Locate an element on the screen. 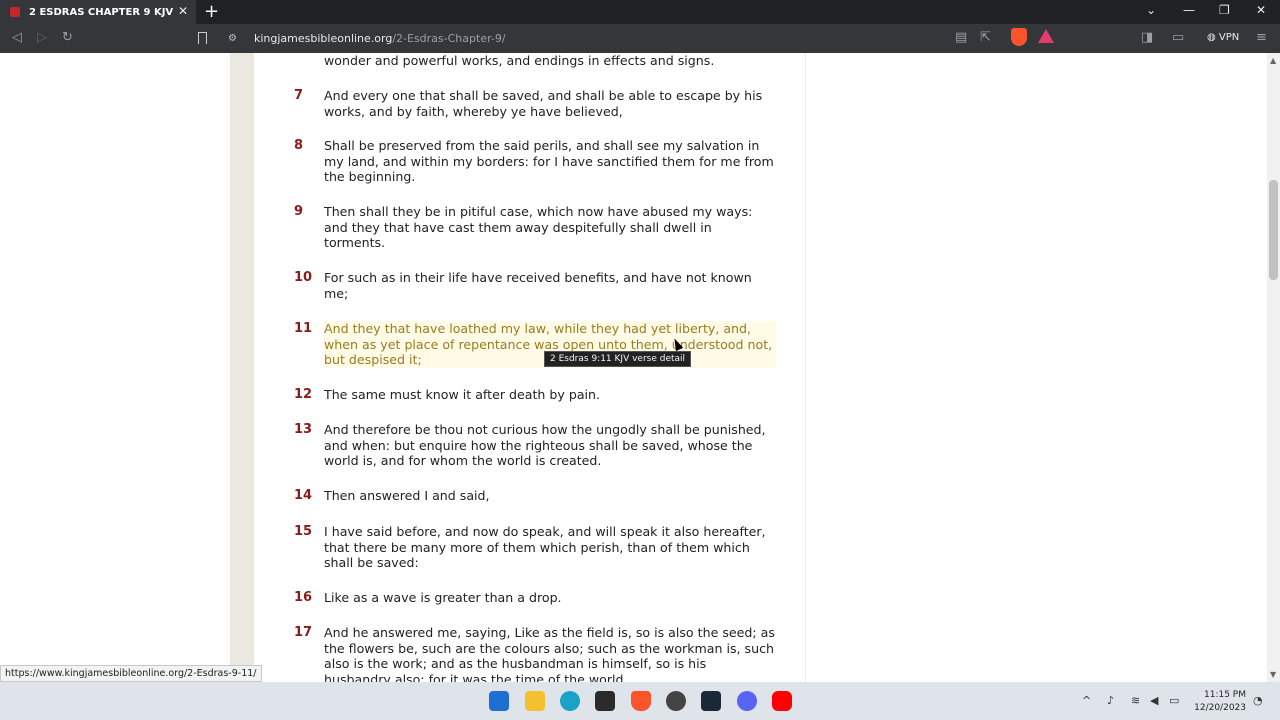  back-icon: ◁ is located at coordinates (17, 37).